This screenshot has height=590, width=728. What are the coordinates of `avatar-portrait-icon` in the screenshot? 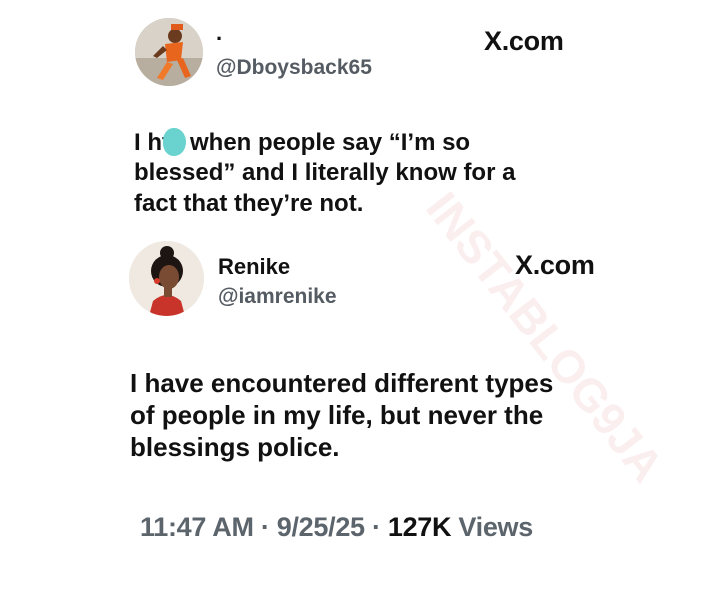 It's located at (166, 278).